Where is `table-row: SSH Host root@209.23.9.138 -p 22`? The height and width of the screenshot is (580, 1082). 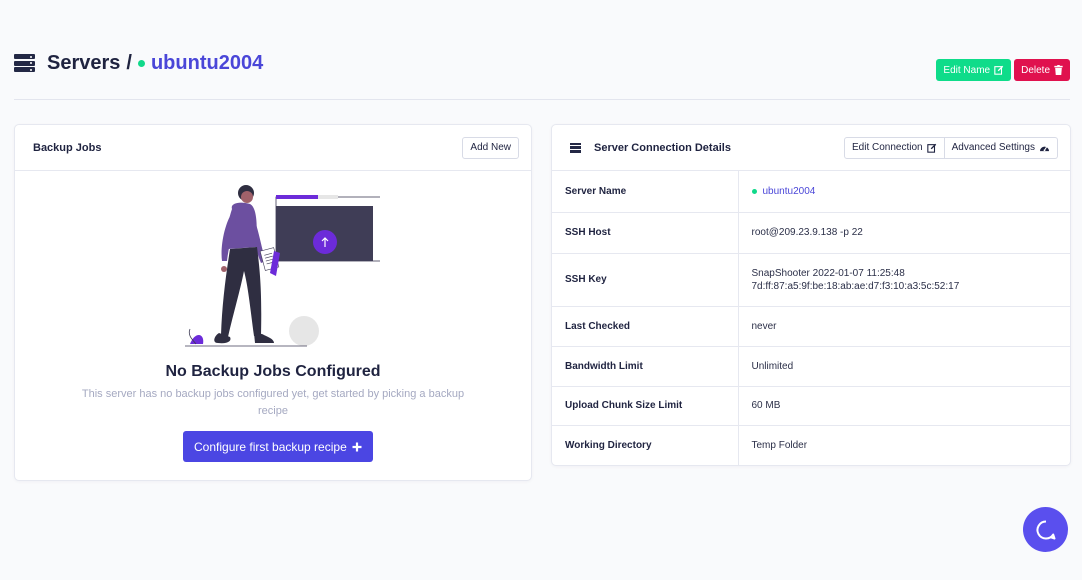
table-row: SSH Host root@209.23.9.138 -p 22 is located at coordinates (811, 233).